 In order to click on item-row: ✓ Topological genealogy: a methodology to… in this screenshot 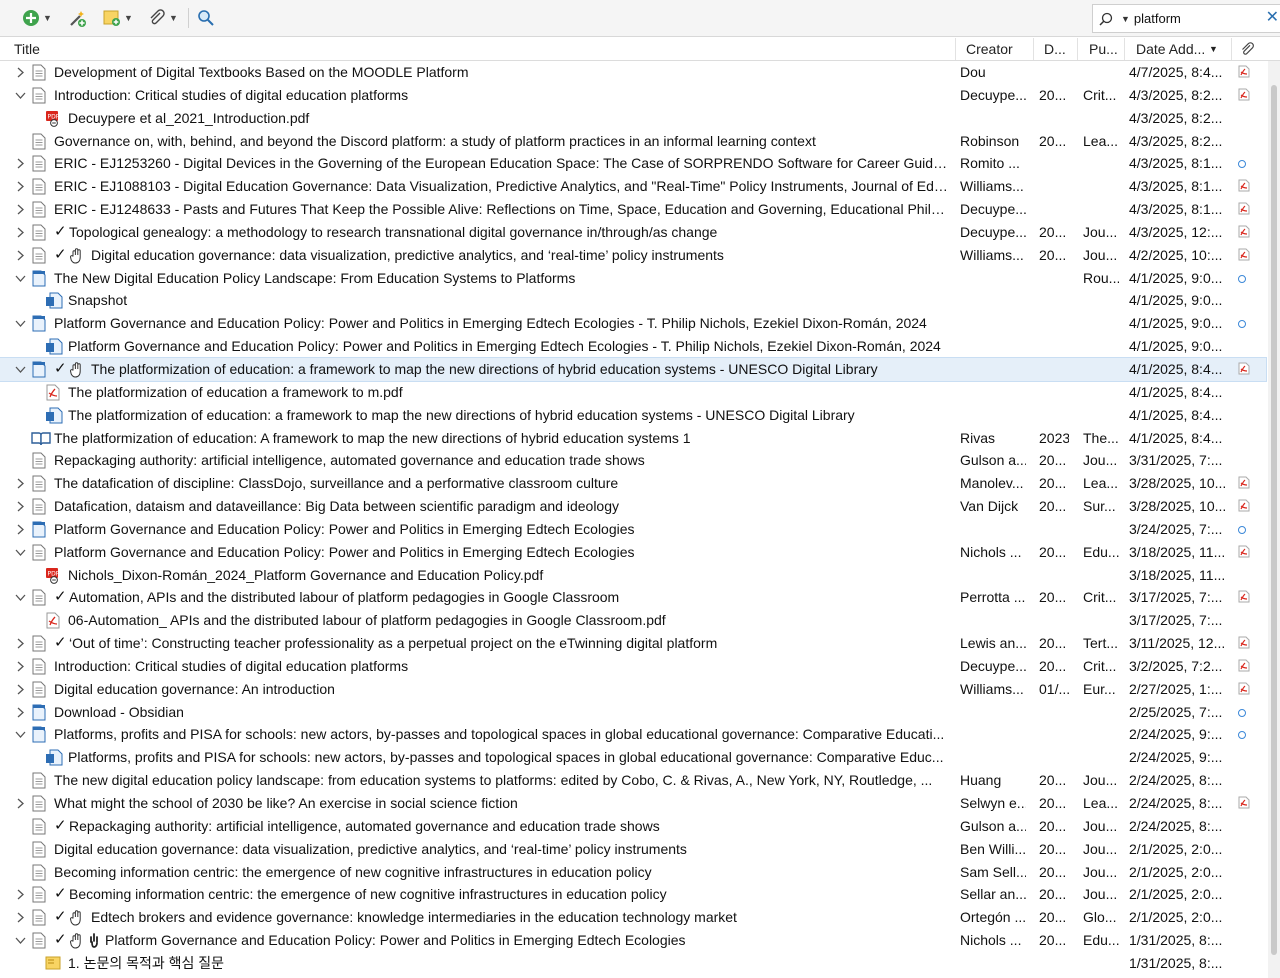, I will do `click(633, 232)`.